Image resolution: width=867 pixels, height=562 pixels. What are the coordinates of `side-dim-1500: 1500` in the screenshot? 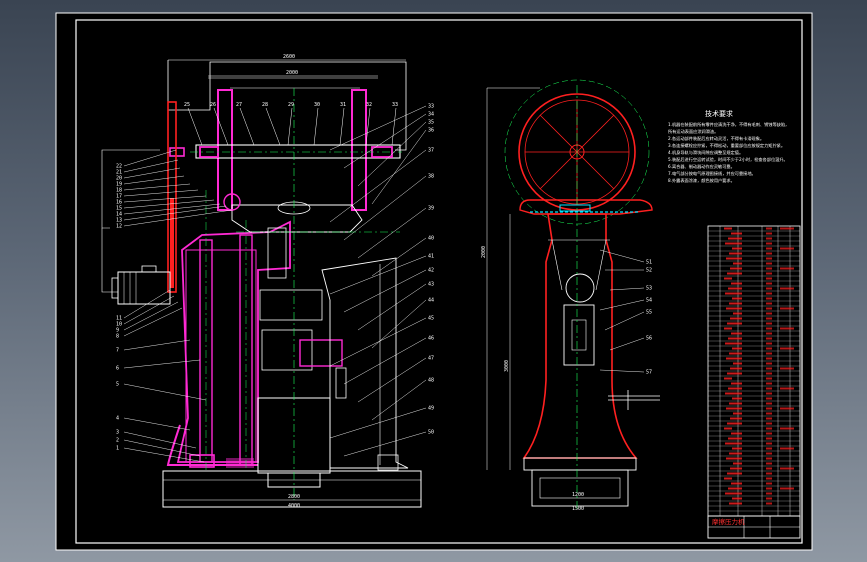 It's located at (578, 509).